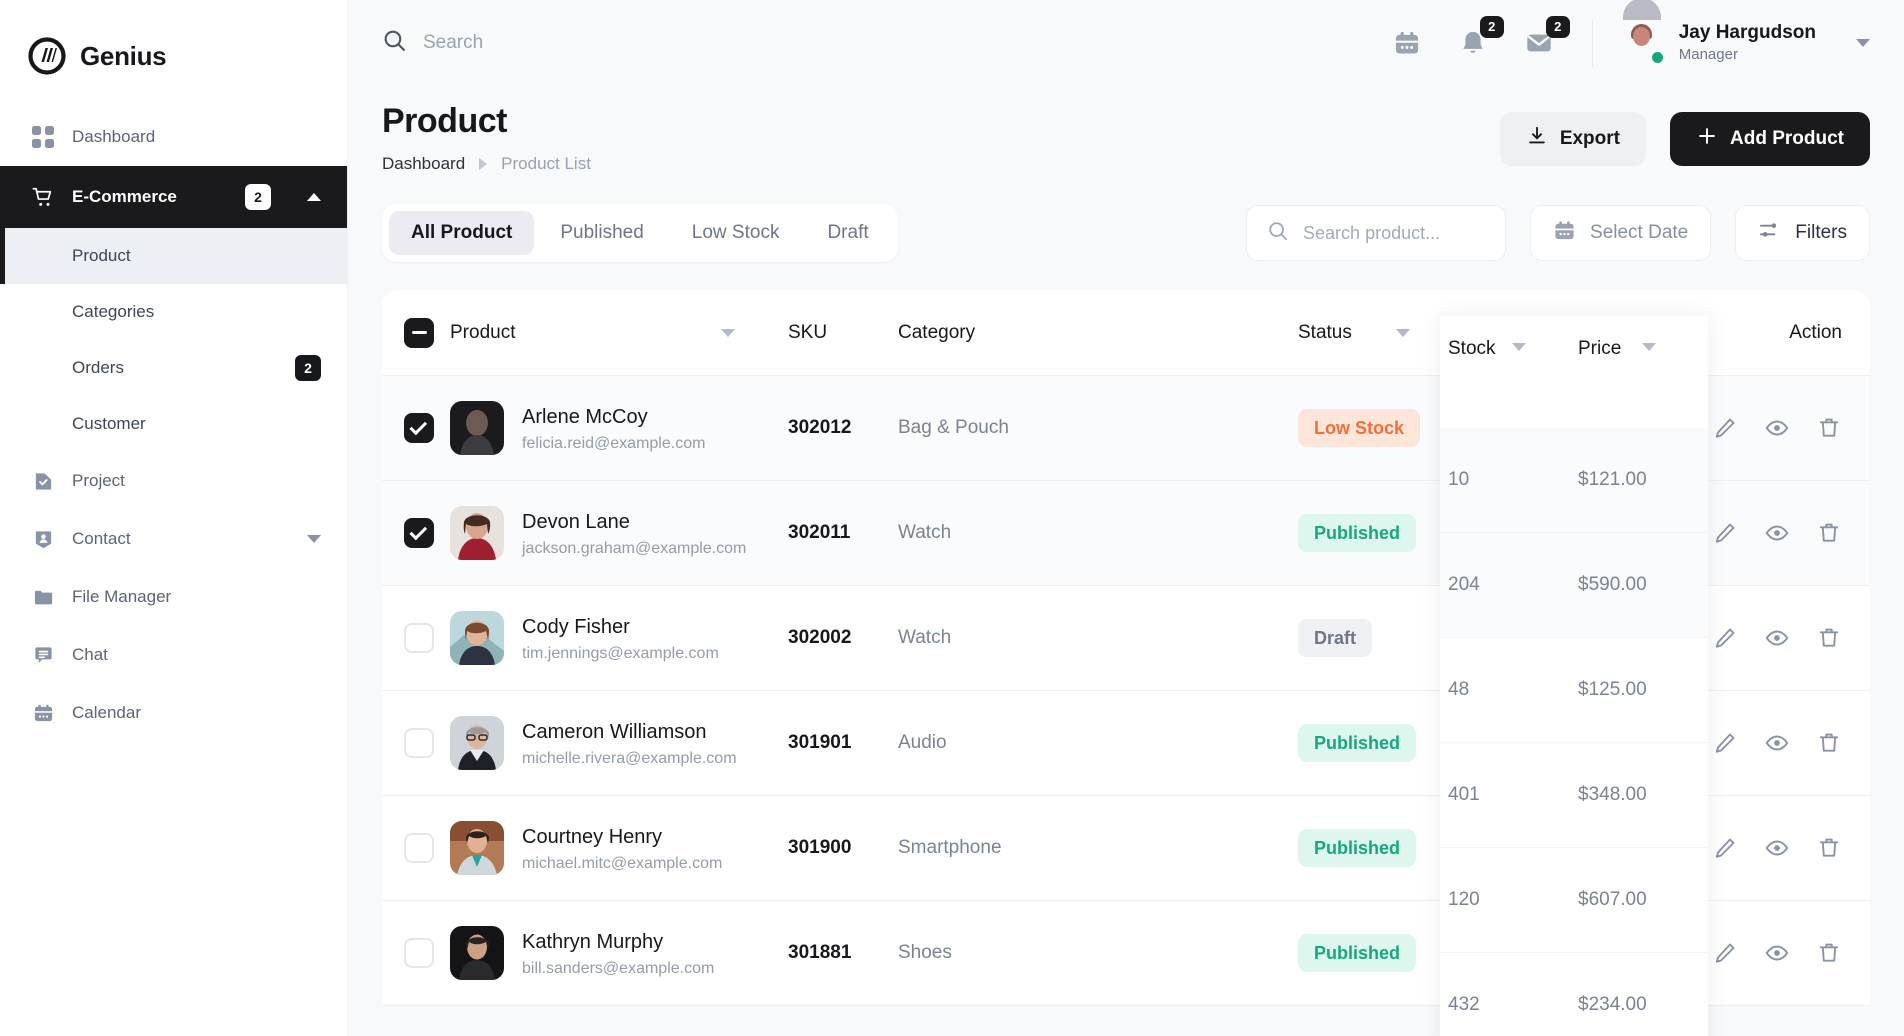  Describe the element at coordinates (953, 427) in the screenshot. I see `category-value: Bag & Pouch` at that location.